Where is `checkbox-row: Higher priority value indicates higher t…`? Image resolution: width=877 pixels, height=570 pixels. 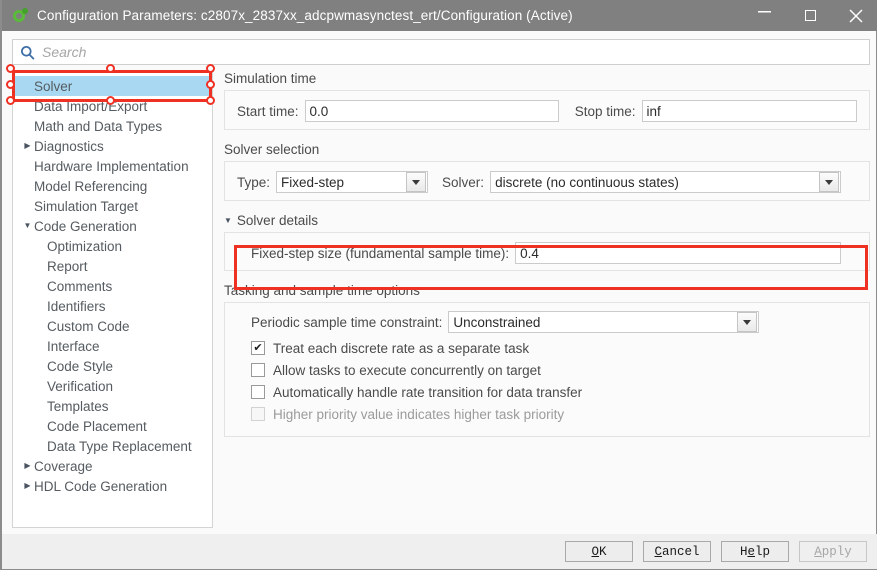
checkbox-row: Higher priority value indicates higher t… is located at coordinates (554, 414).